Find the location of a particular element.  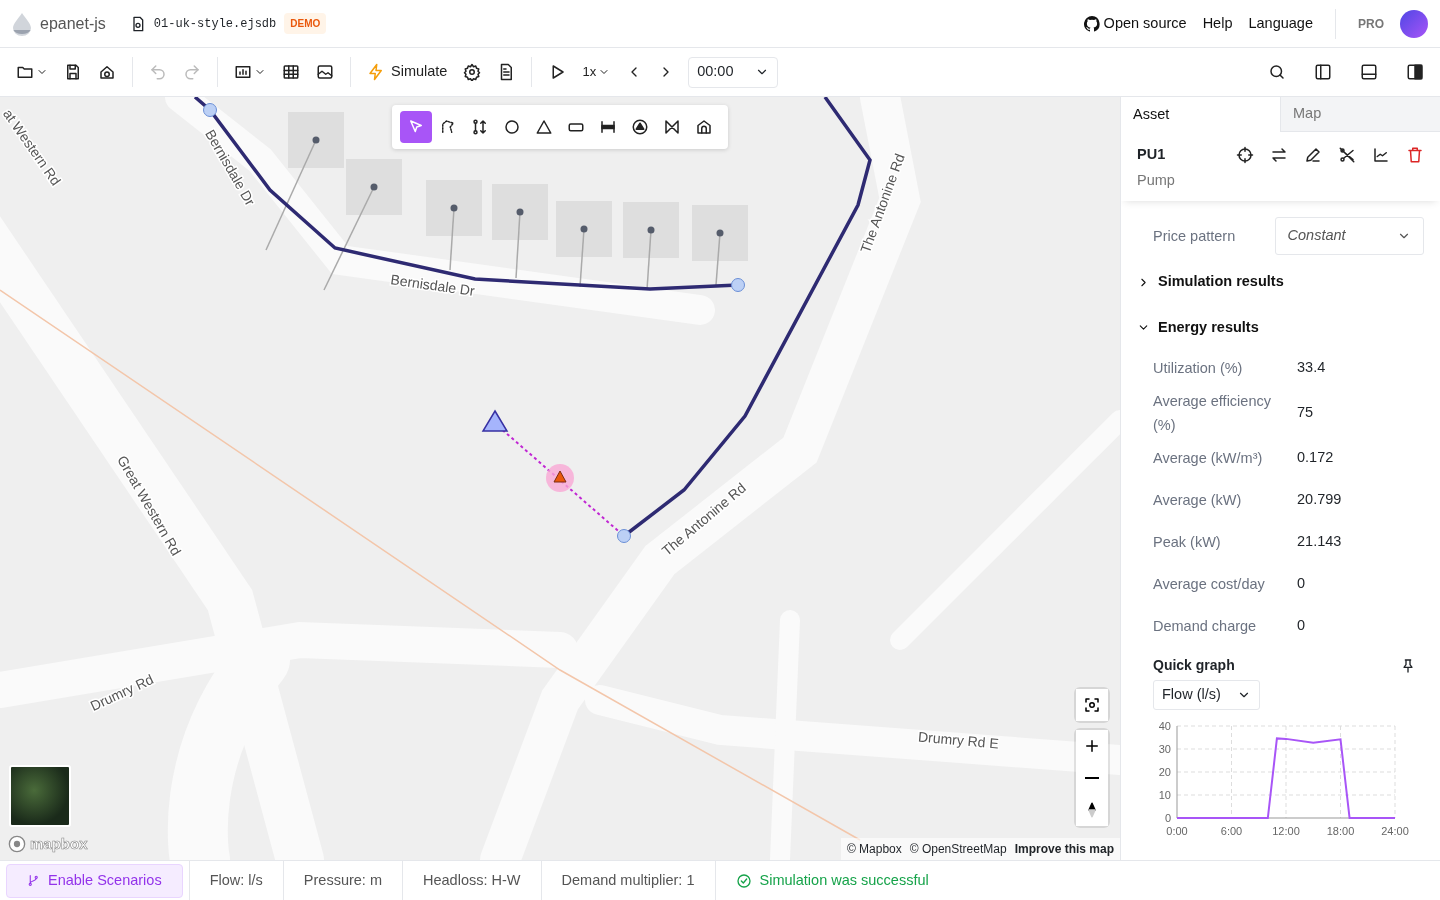

pencil-icon is located at coordinates (1313, 154).